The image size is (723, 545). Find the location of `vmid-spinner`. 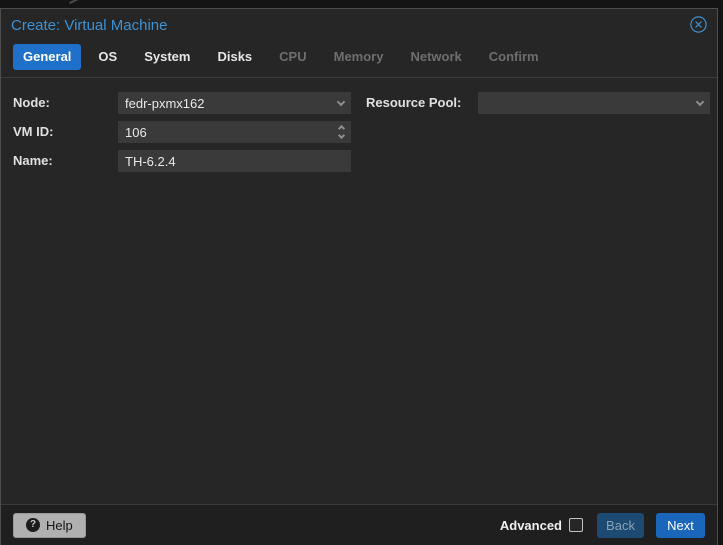

vmid-spinner is located at coordinates (234, 132).